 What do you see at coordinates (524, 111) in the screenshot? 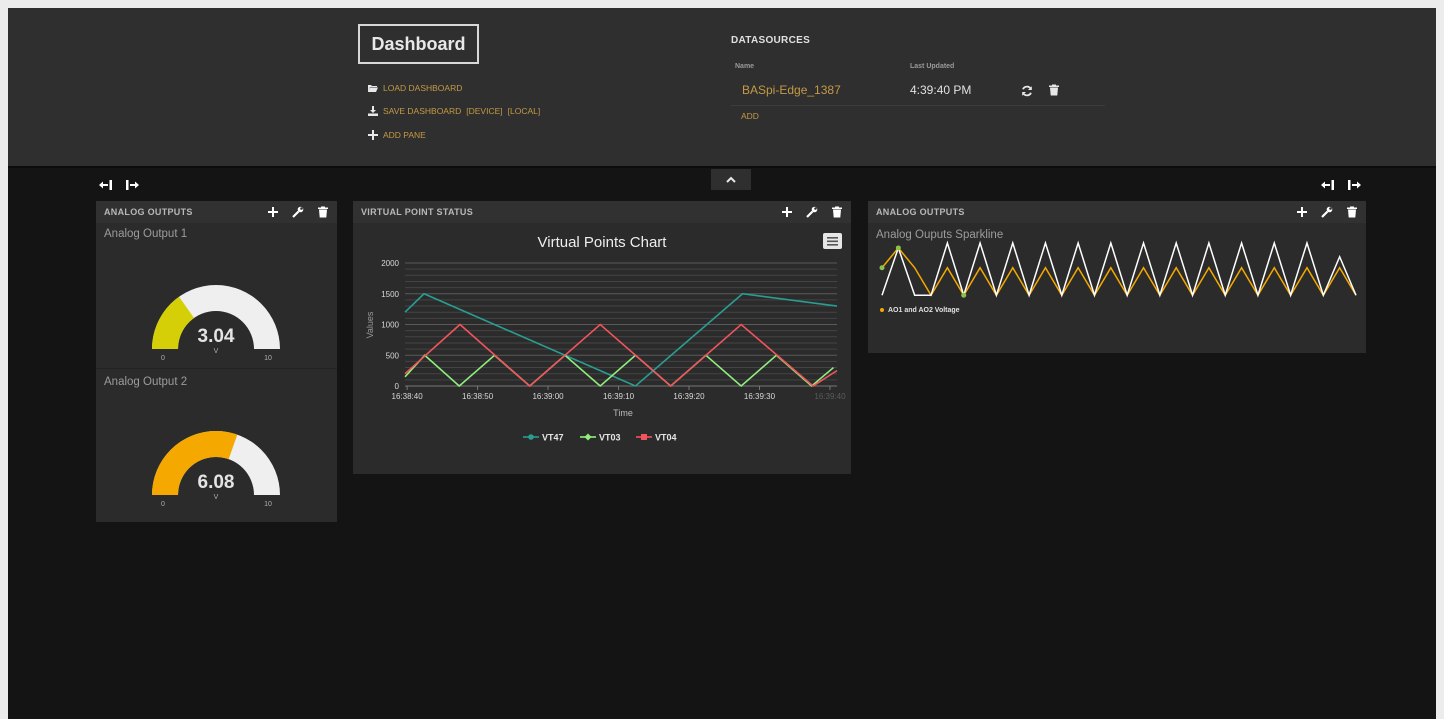
I see `save-local-link: [LOCAL]` at bounding box center [524, 111].